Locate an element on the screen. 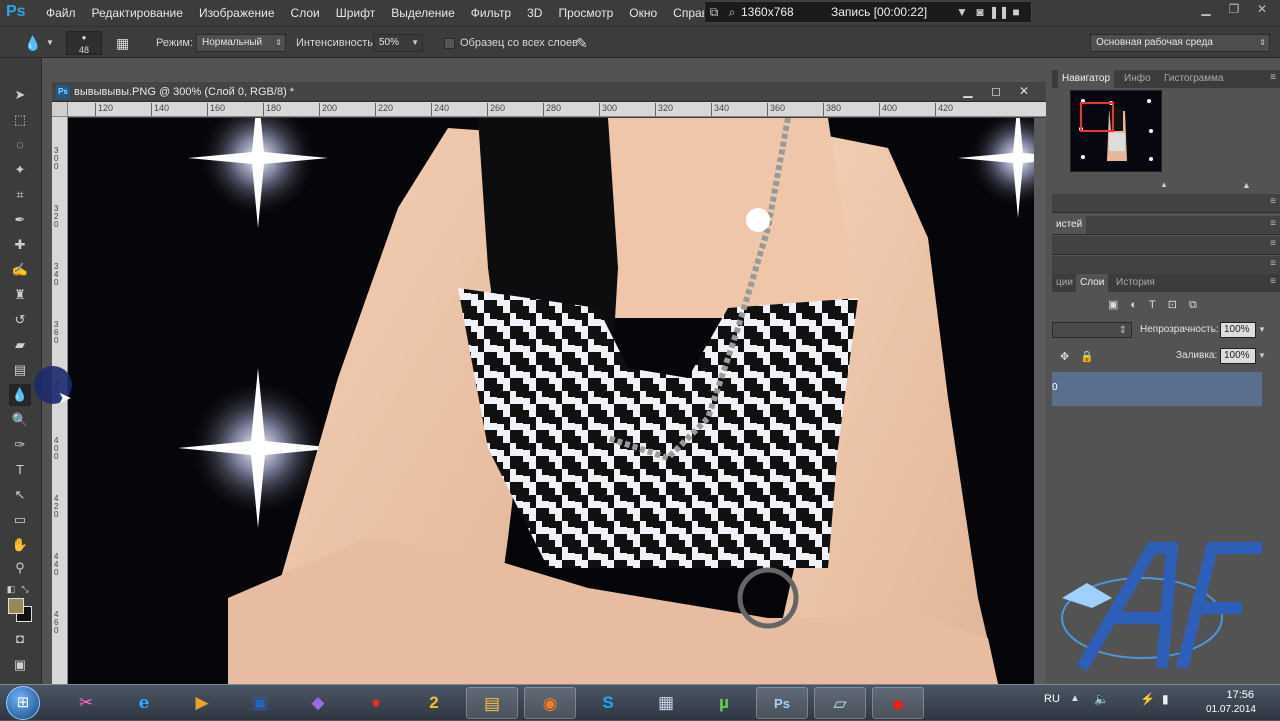 The image size is (1280, 721). games-icon: 2 is located at coordinates (434, 703).